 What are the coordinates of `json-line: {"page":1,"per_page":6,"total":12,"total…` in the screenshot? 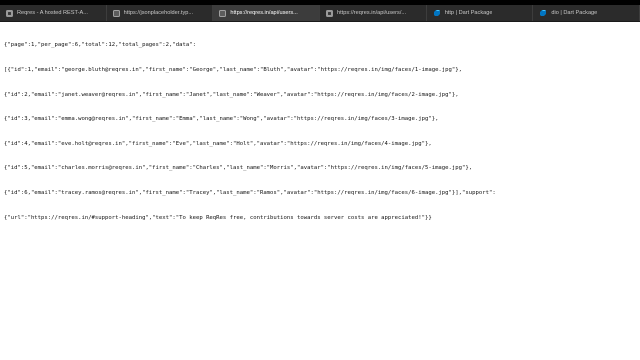 It's located at (100, 45).